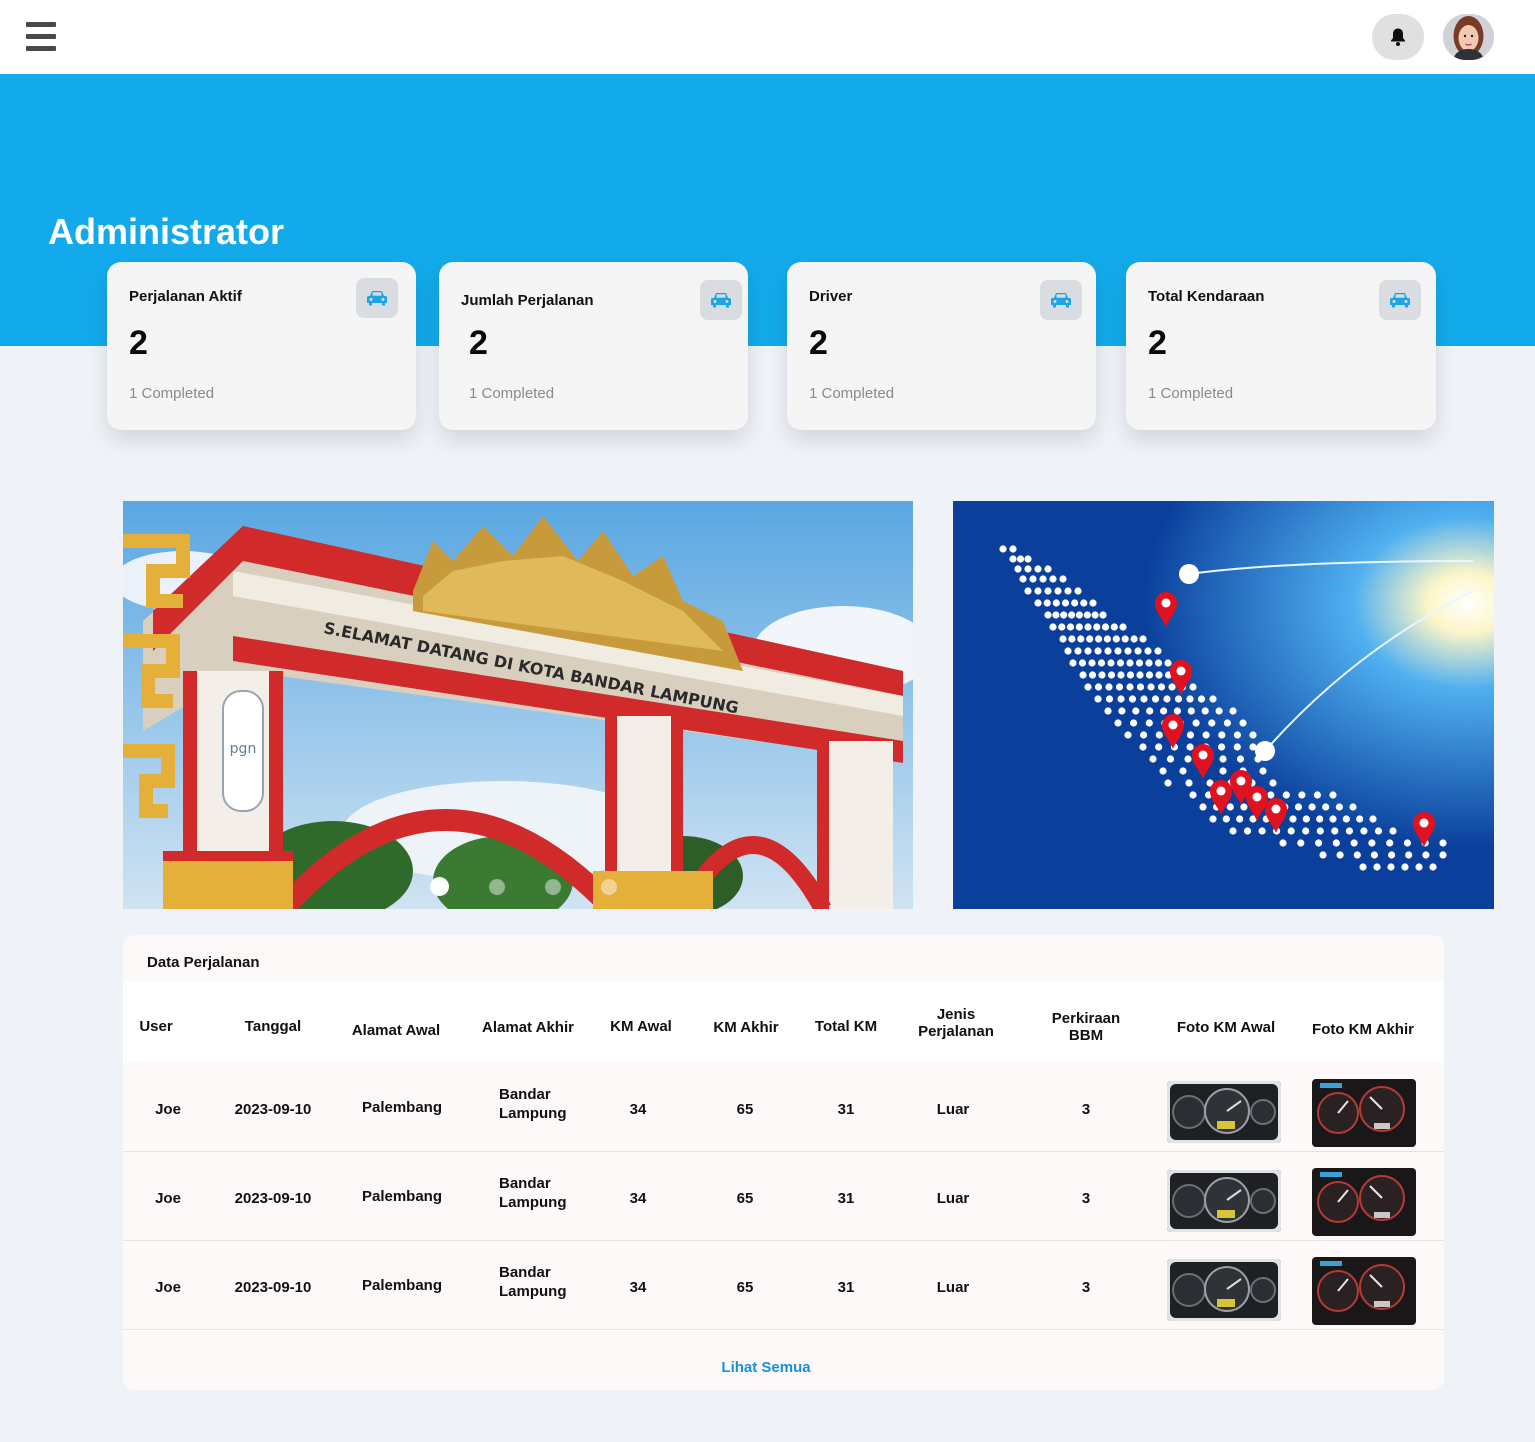 The height and width of the screenshot is (1442, 1535). I want to click on column-header-alamat-akhir: Alamat Akhir, so click(528, 1027).